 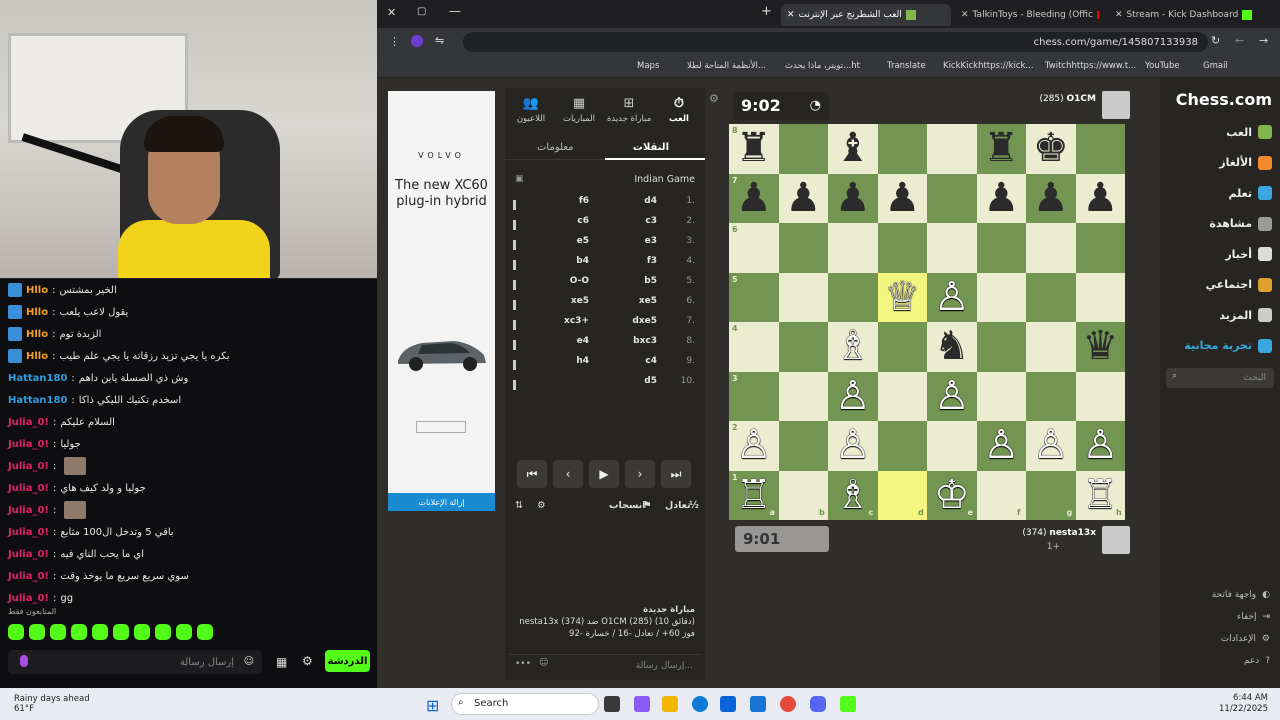 What do you see at coordinates (644, 321) in the screenshot?
I see `white-move: dxe5` at bounding box center [644, 321].